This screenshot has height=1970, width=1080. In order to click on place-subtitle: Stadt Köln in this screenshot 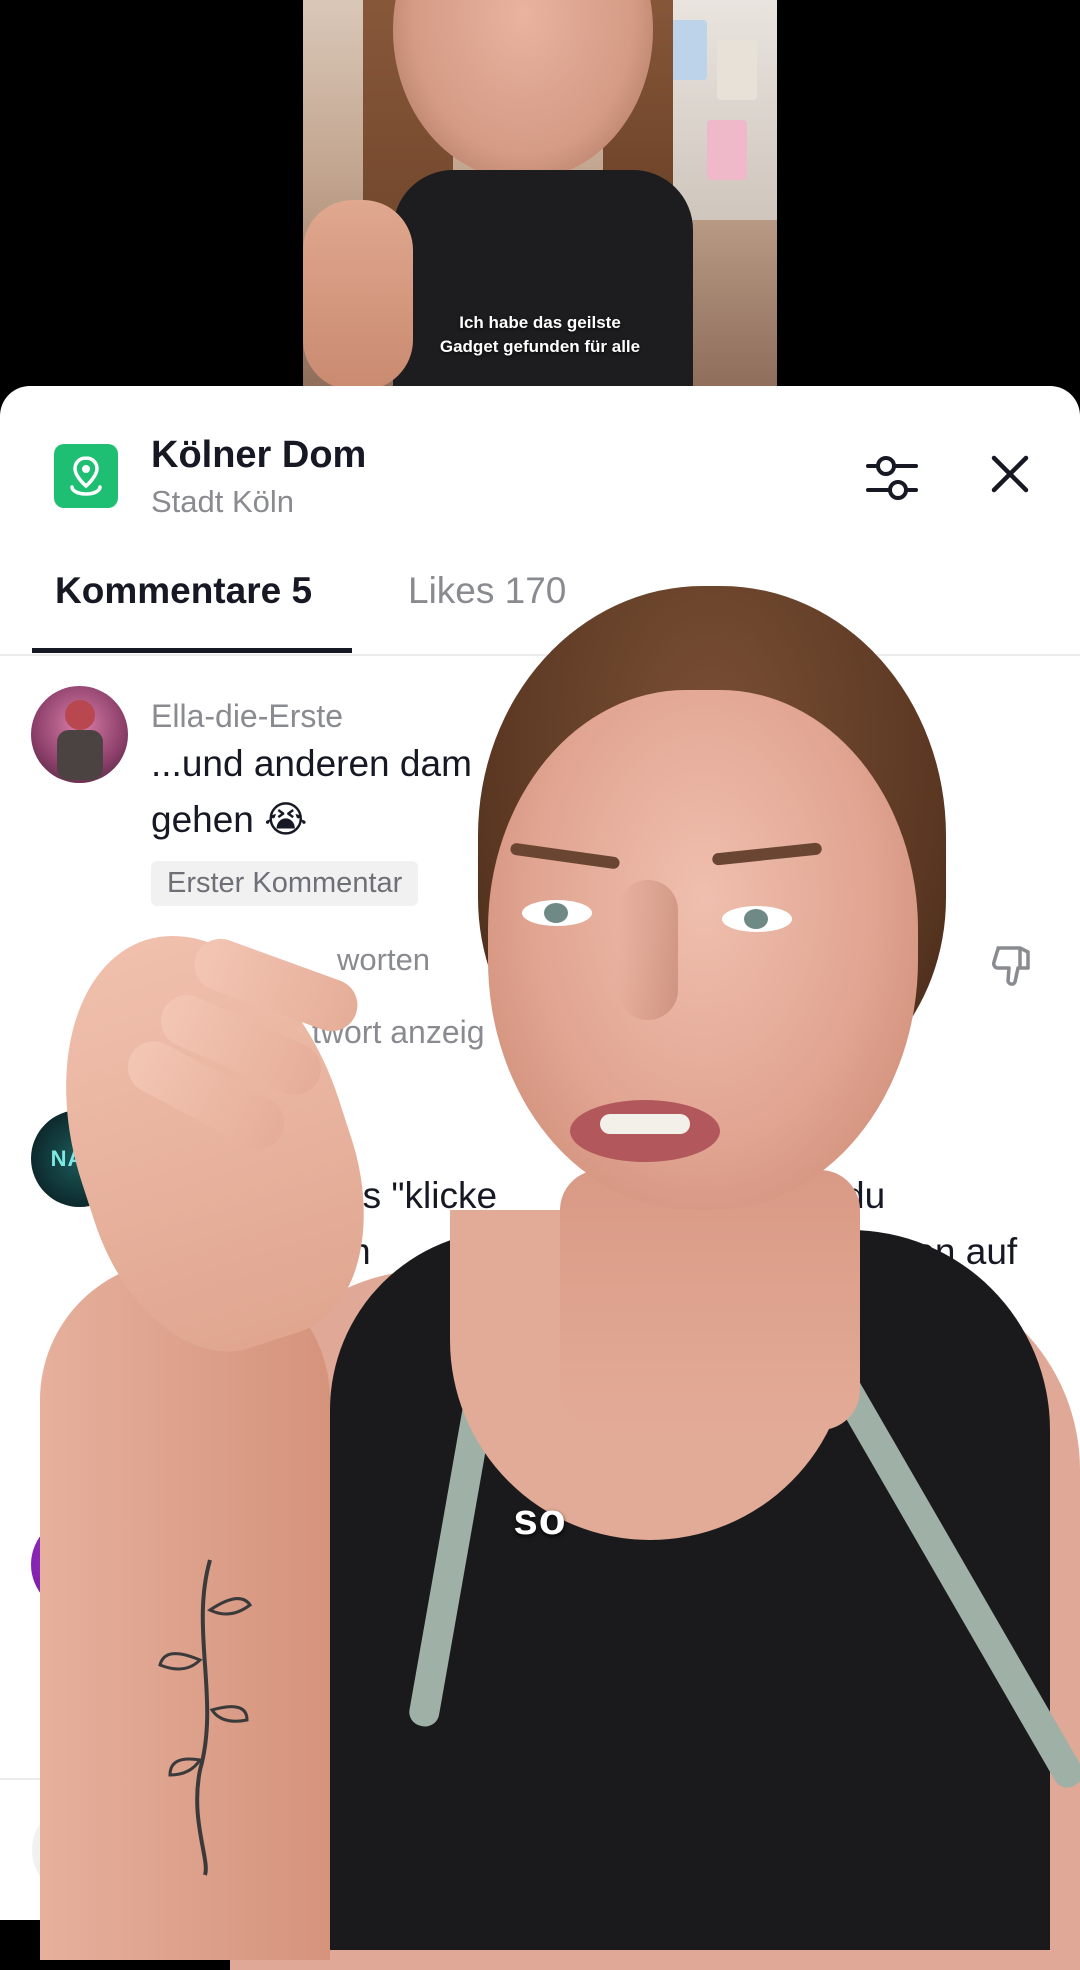, I will do `click(223, 501)`.